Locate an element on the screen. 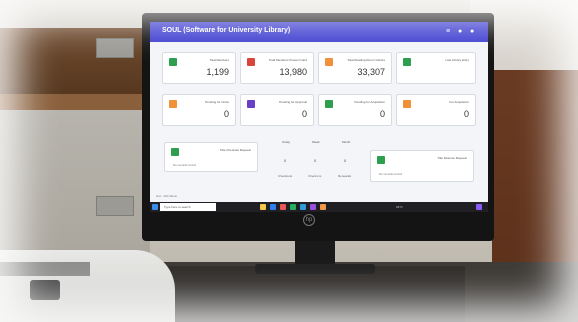 The image size is (578, 322). checkout-request-card: Title Checkout Request No records found is located at coordinates (211, 157).